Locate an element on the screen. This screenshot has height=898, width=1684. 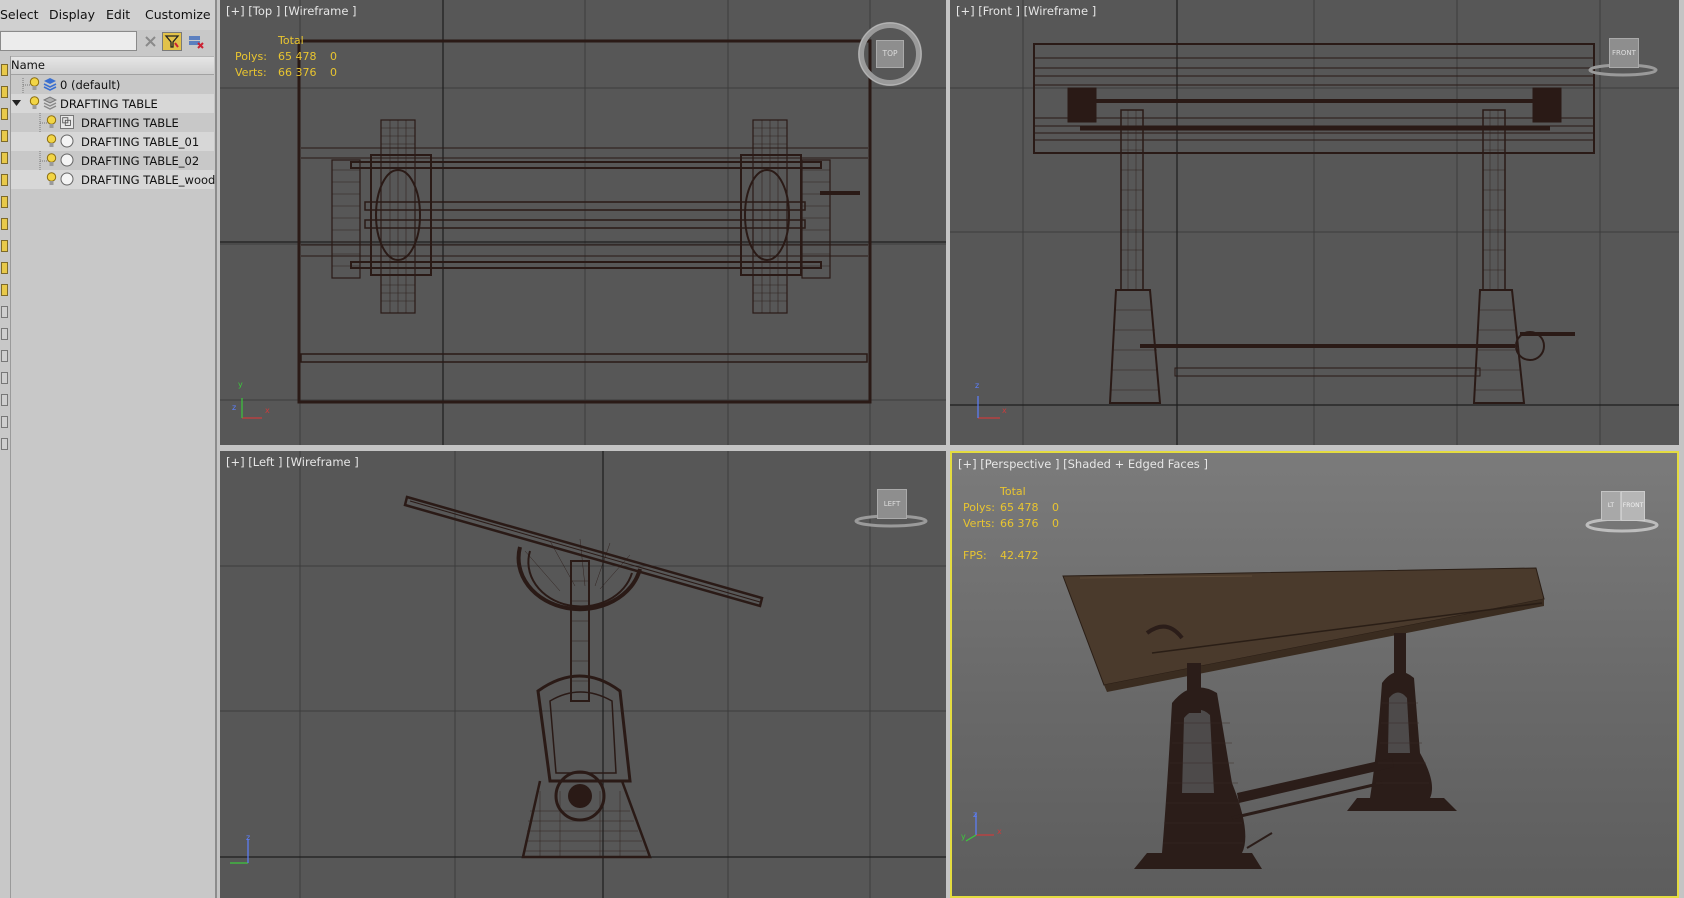
navigation-cube-perspective: LT FRONT is located at coordinates (1622, 511).